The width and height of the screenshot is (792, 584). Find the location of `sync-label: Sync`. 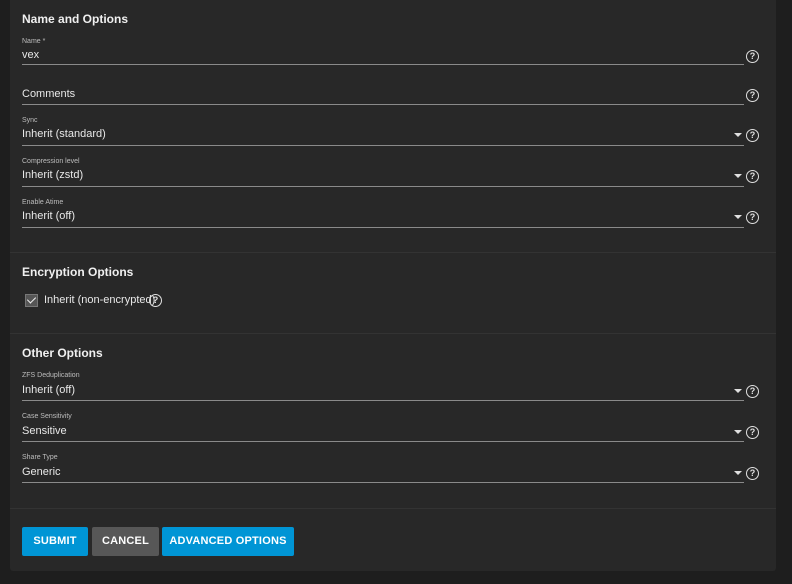

sync-label: Sync is located at coordinates (30, 120).